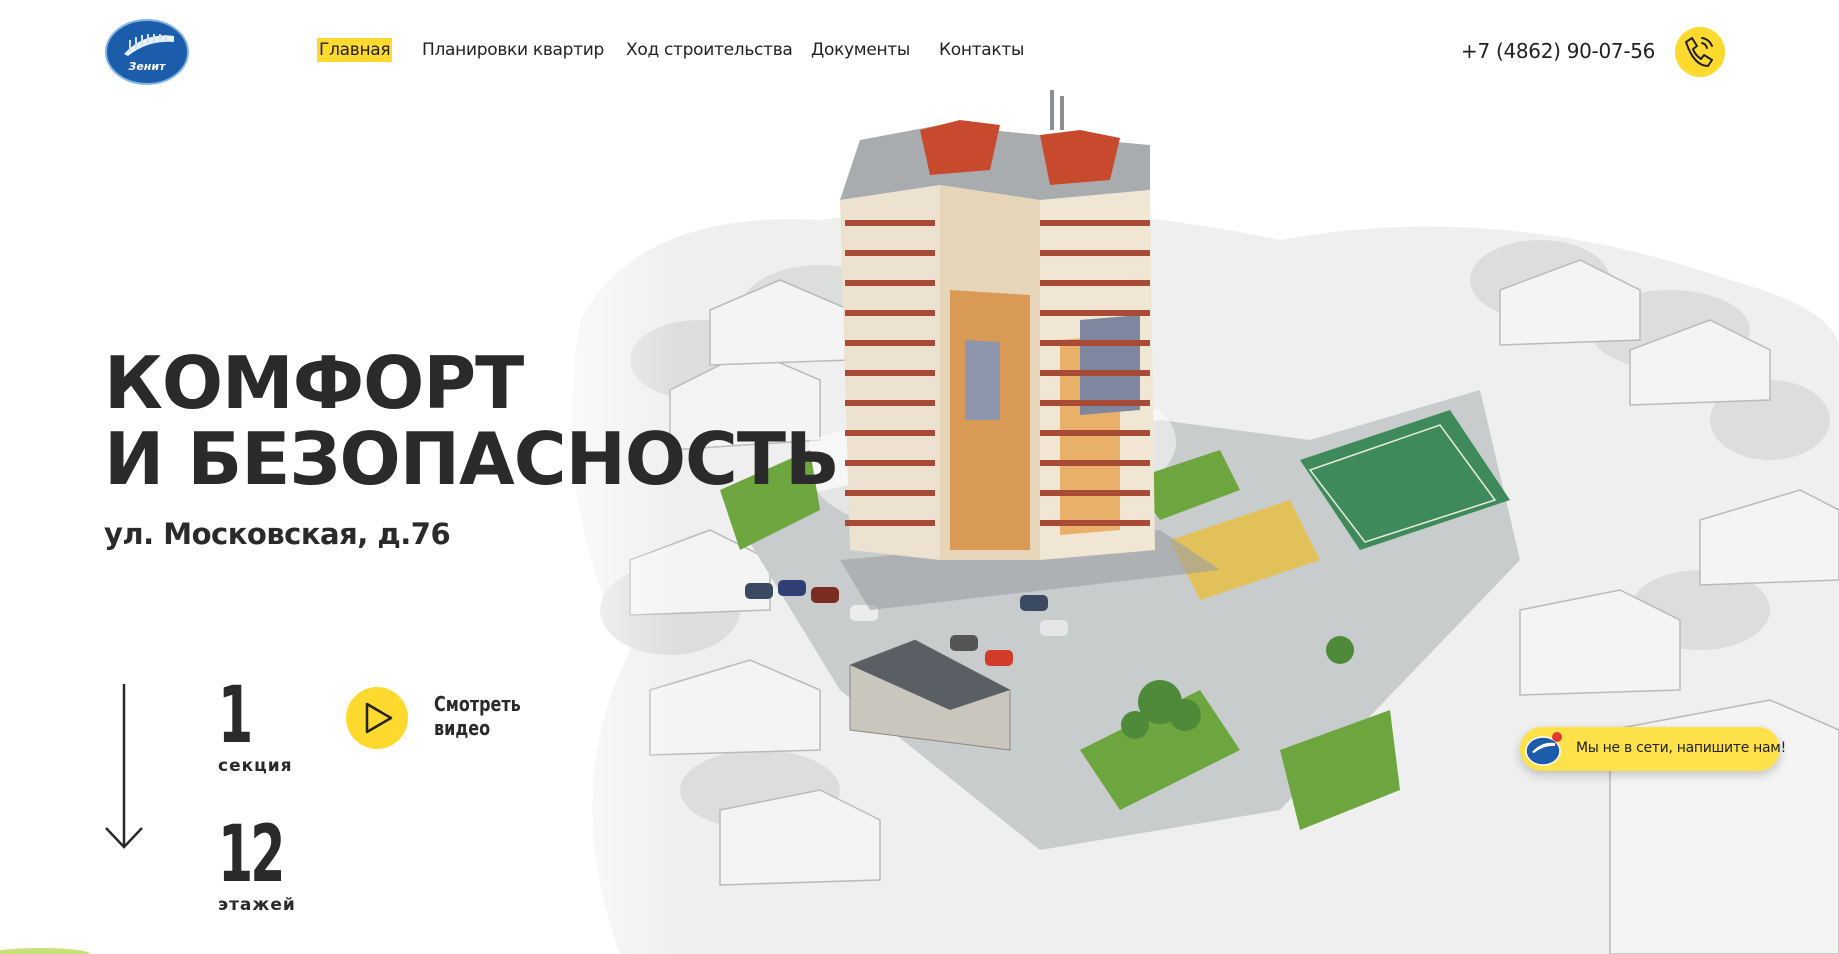  What do you see at coordinates (235, 716) in the screenshot?
I see `stat-sections-value: 1` at bounding box center [235, 716].